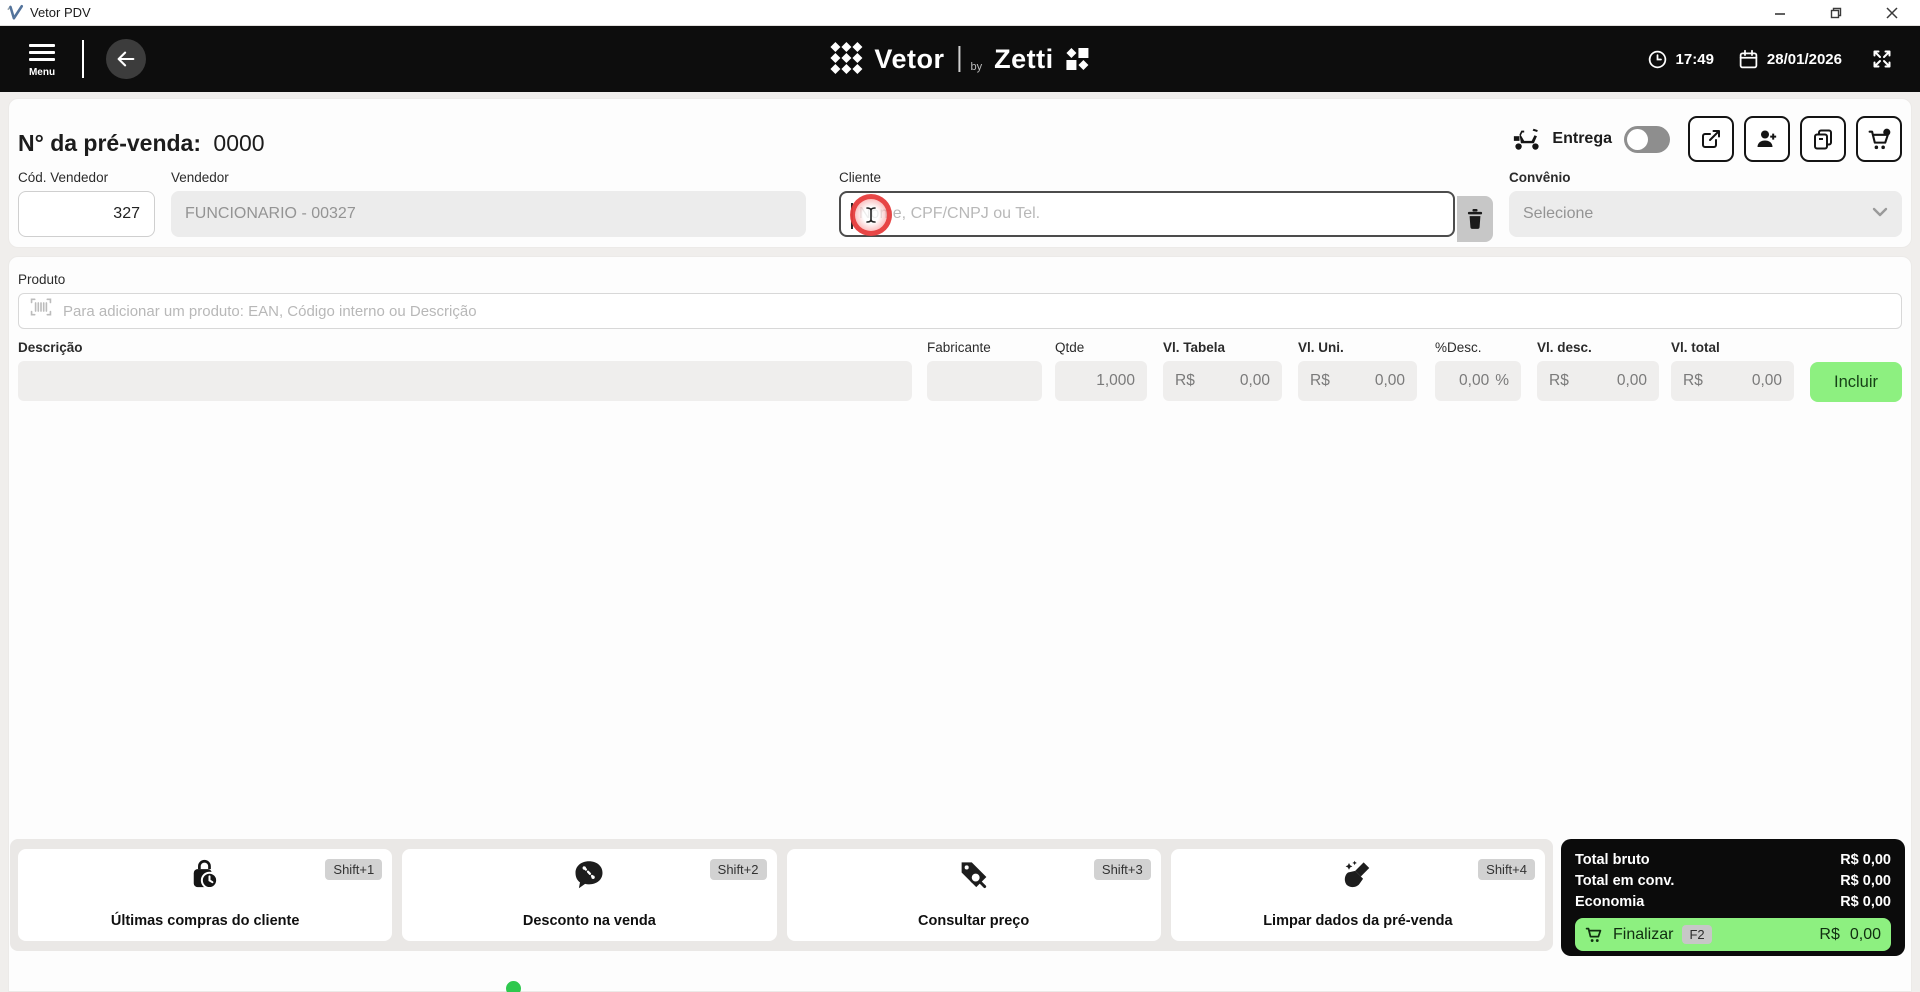  Describe the element at coordinates (1222, 381) in the screenshot. I see `vl-tabela-value: R$ 0,00` at that location.